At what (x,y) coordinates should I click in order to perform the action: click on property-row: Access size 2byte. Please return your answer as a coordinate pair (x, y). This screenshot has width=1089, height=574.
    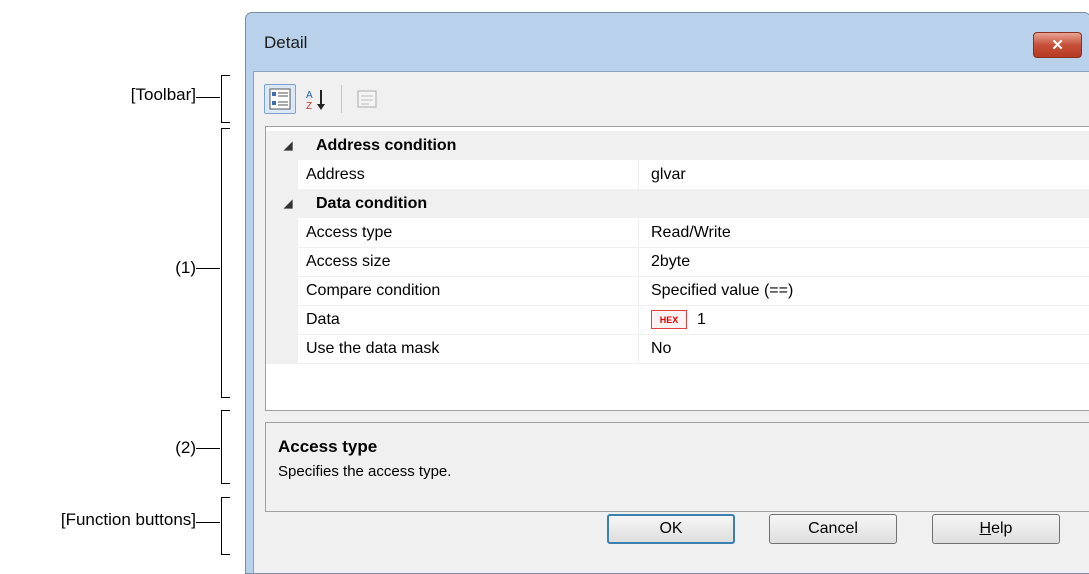
    Looking at the image, I should click on (677, 262).